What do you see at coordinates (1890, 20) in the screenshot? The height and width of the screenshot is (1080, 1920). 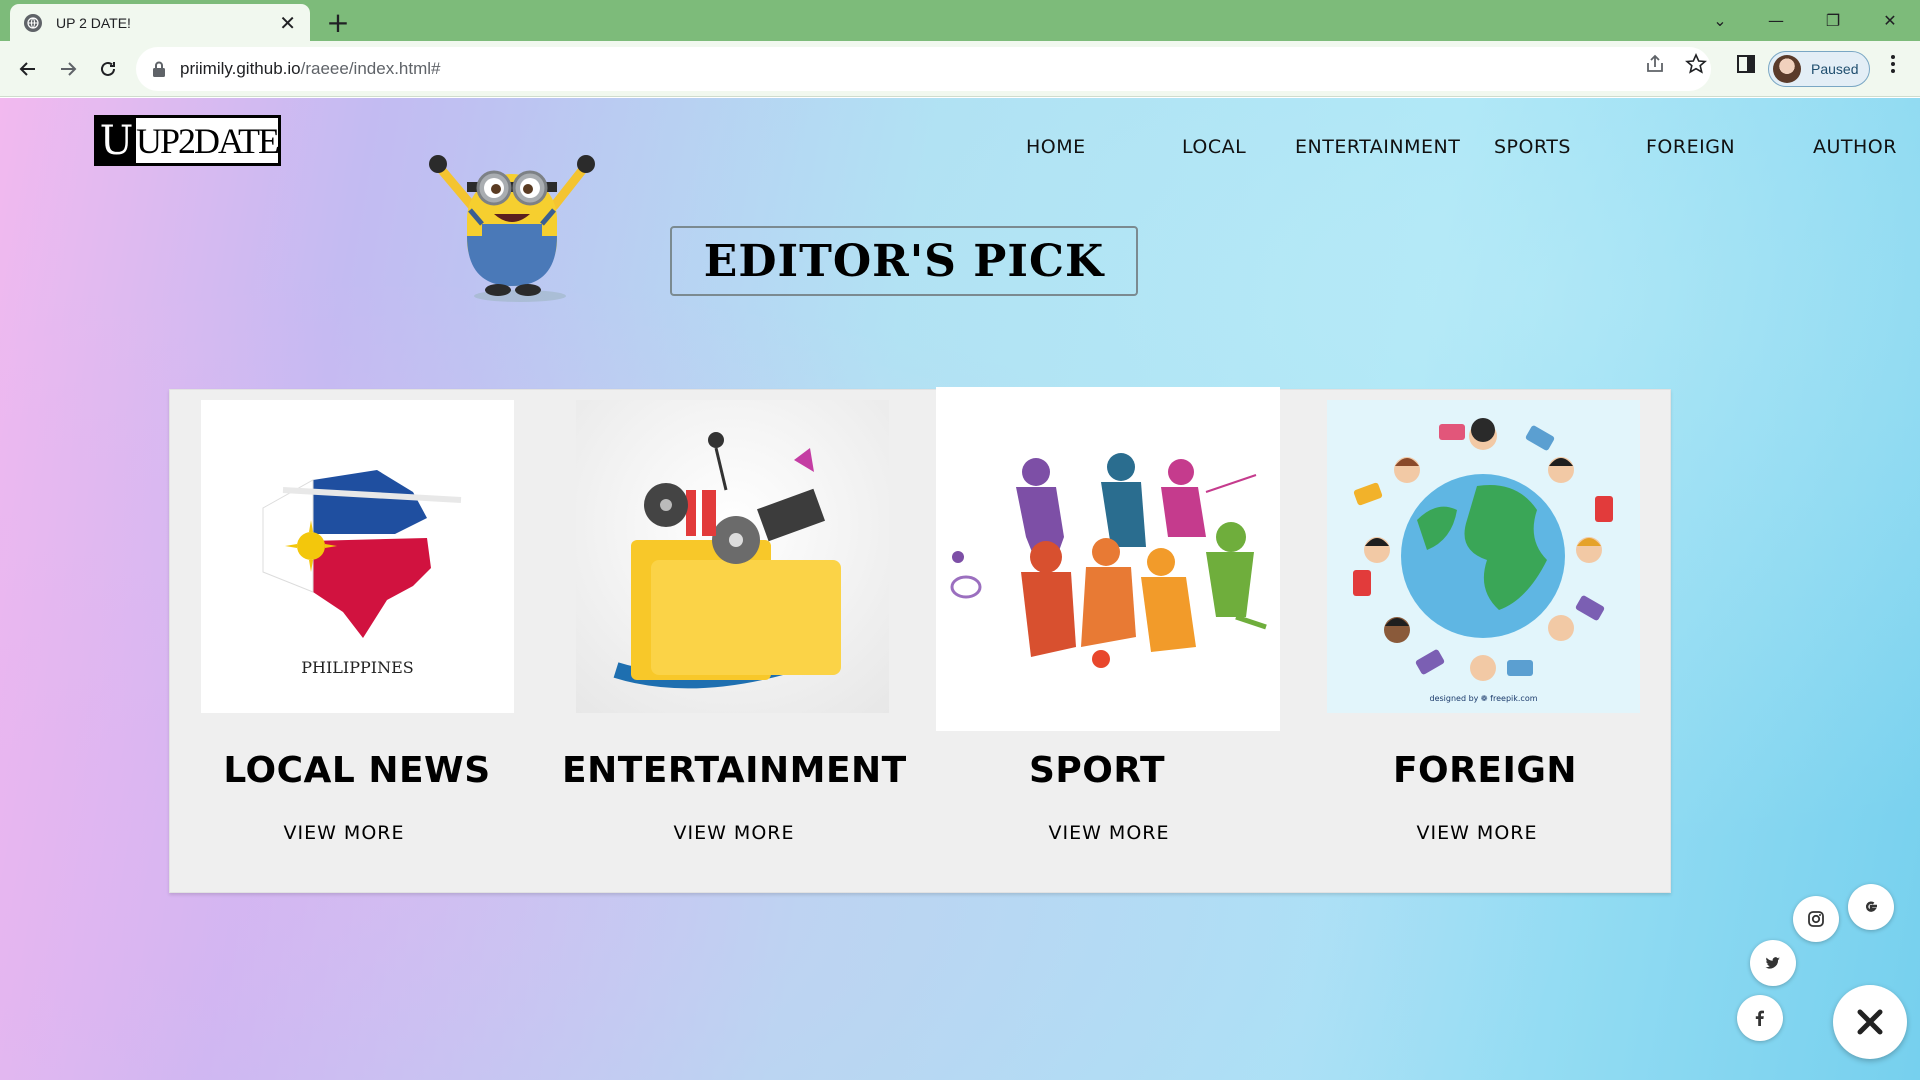 I see `close-window-button: ✕` at bounding box center [1890, 20].